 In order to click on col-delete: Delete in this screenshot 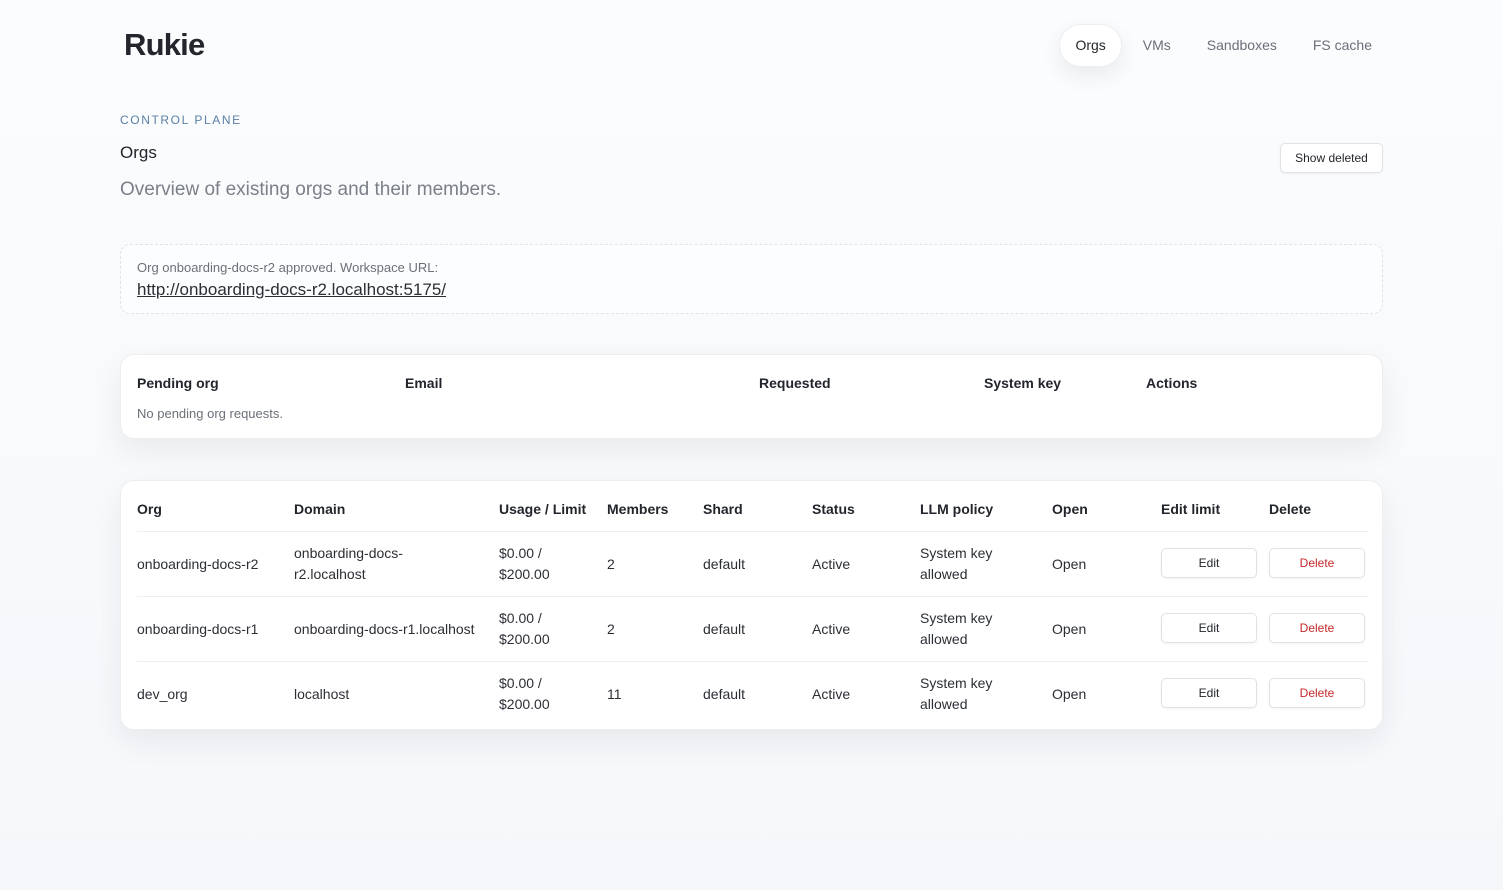, I will do `click(1290, 509)`.